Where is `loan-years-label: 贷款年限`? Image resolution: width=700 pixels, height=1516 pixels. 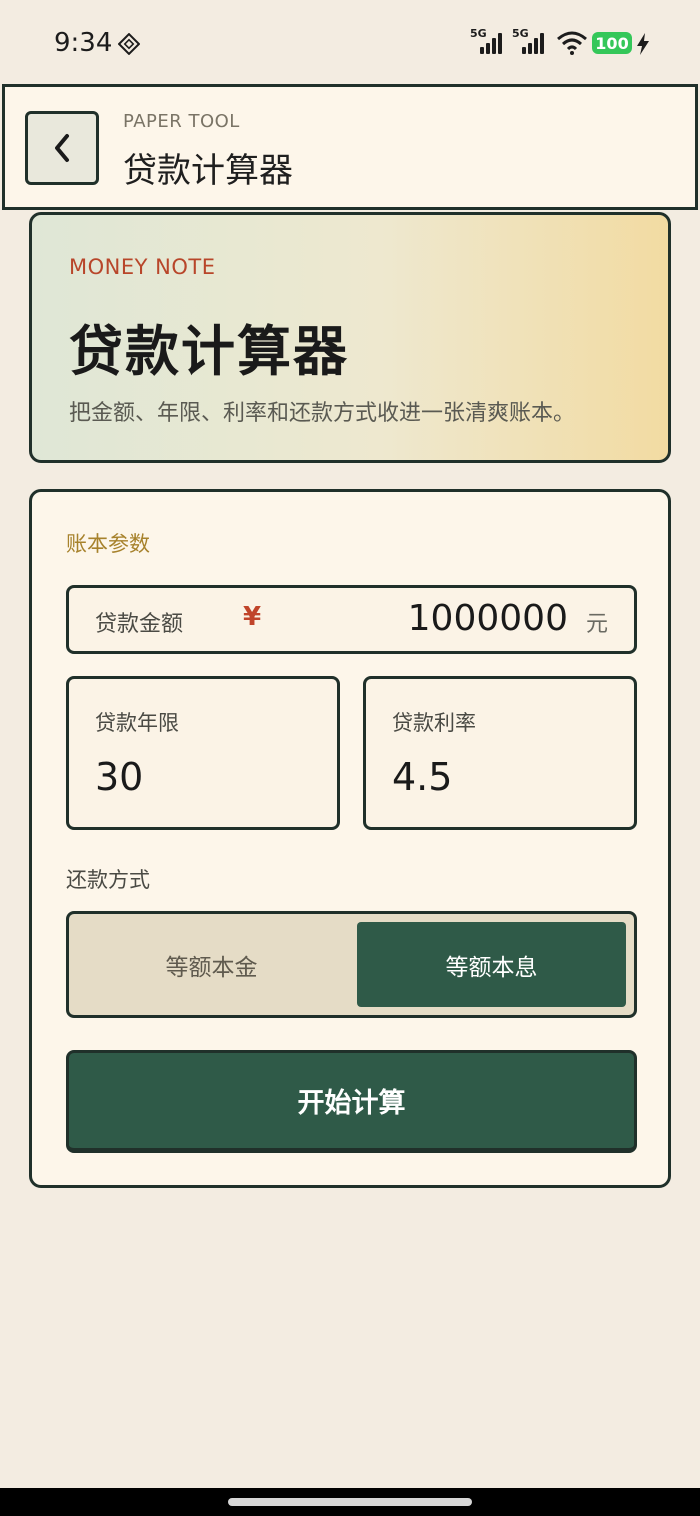 loan-years-label: 贷款年限 is located at coordinates (137, 723).